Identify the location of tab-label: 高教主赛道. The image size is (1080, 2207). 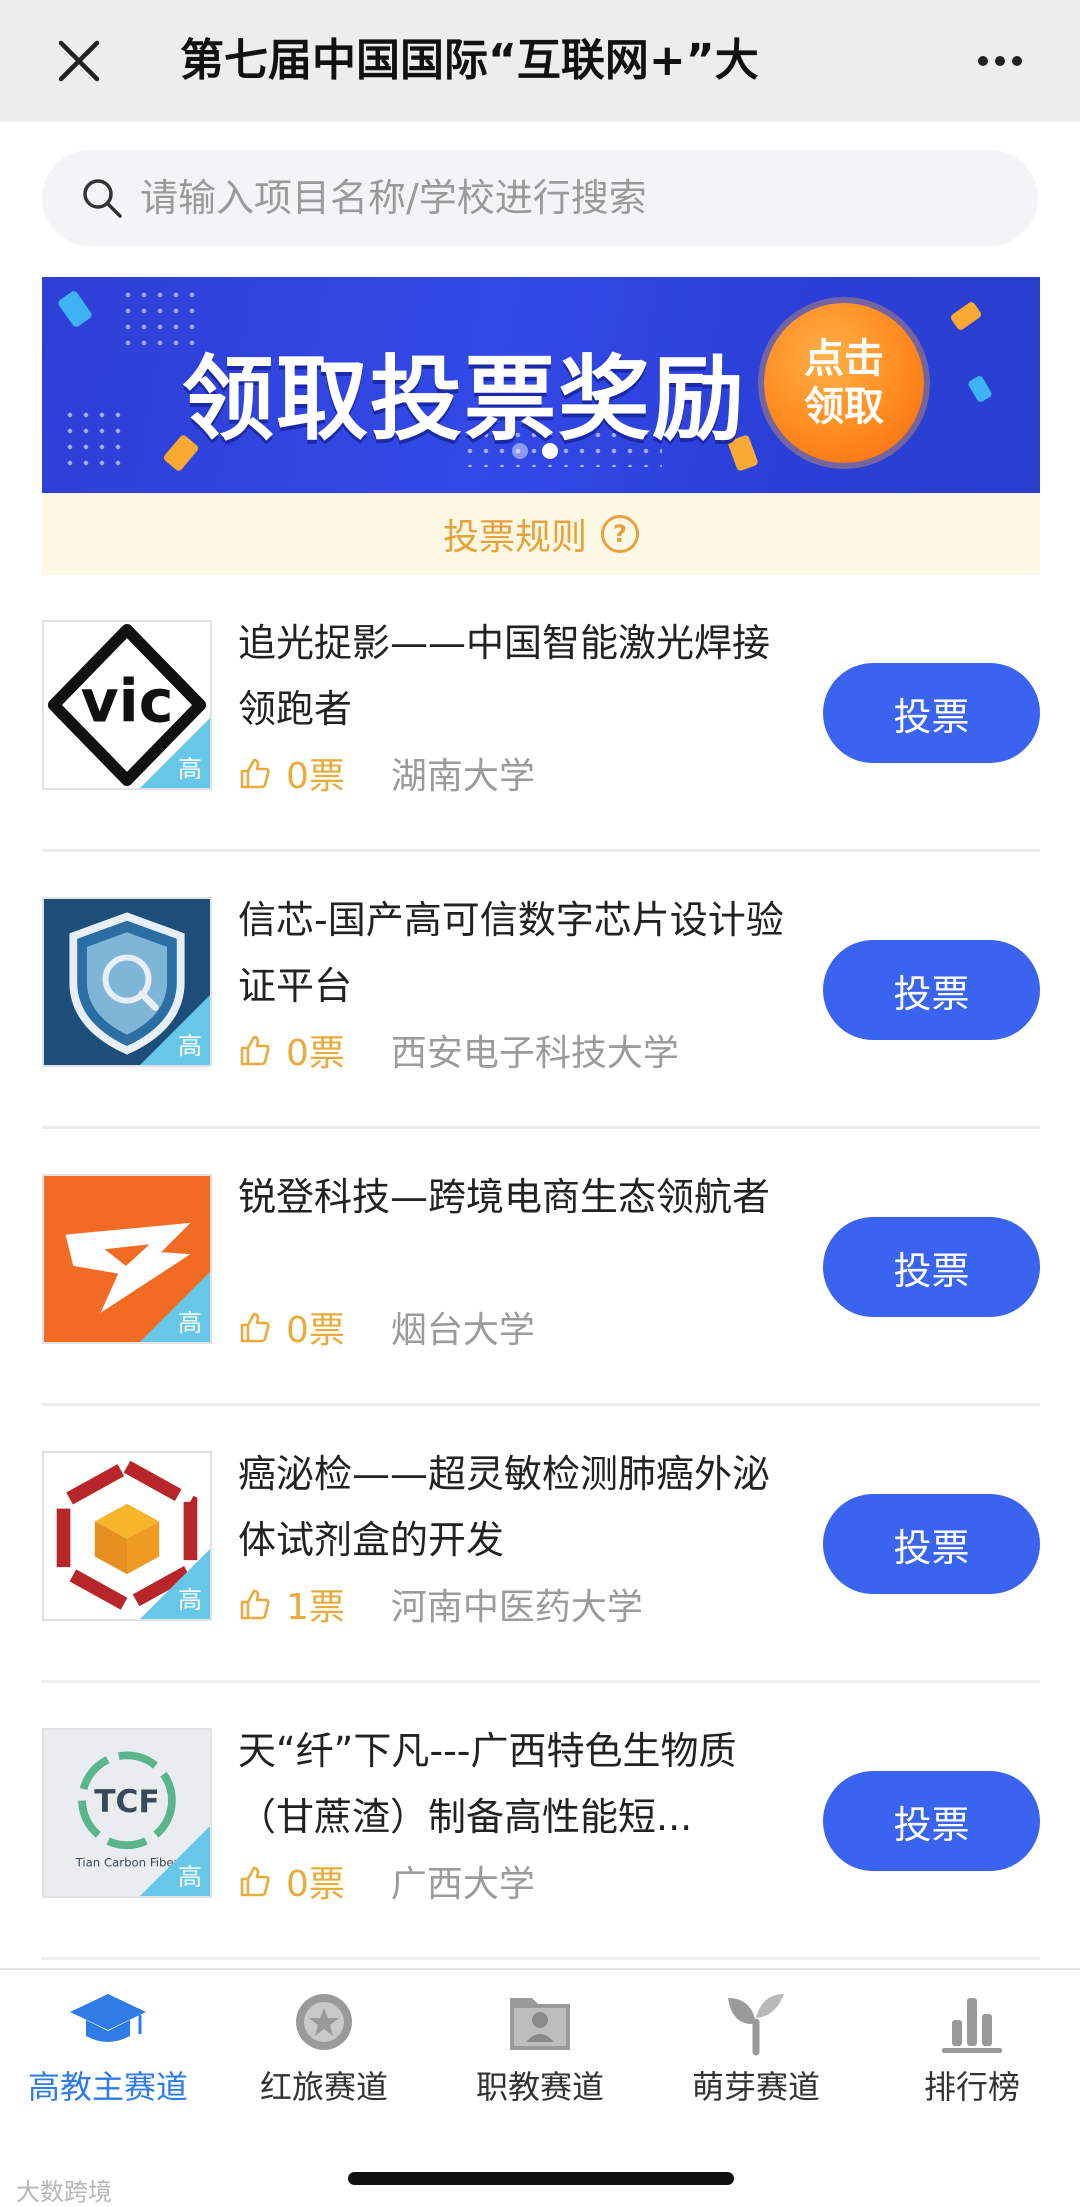
(107, 2087).